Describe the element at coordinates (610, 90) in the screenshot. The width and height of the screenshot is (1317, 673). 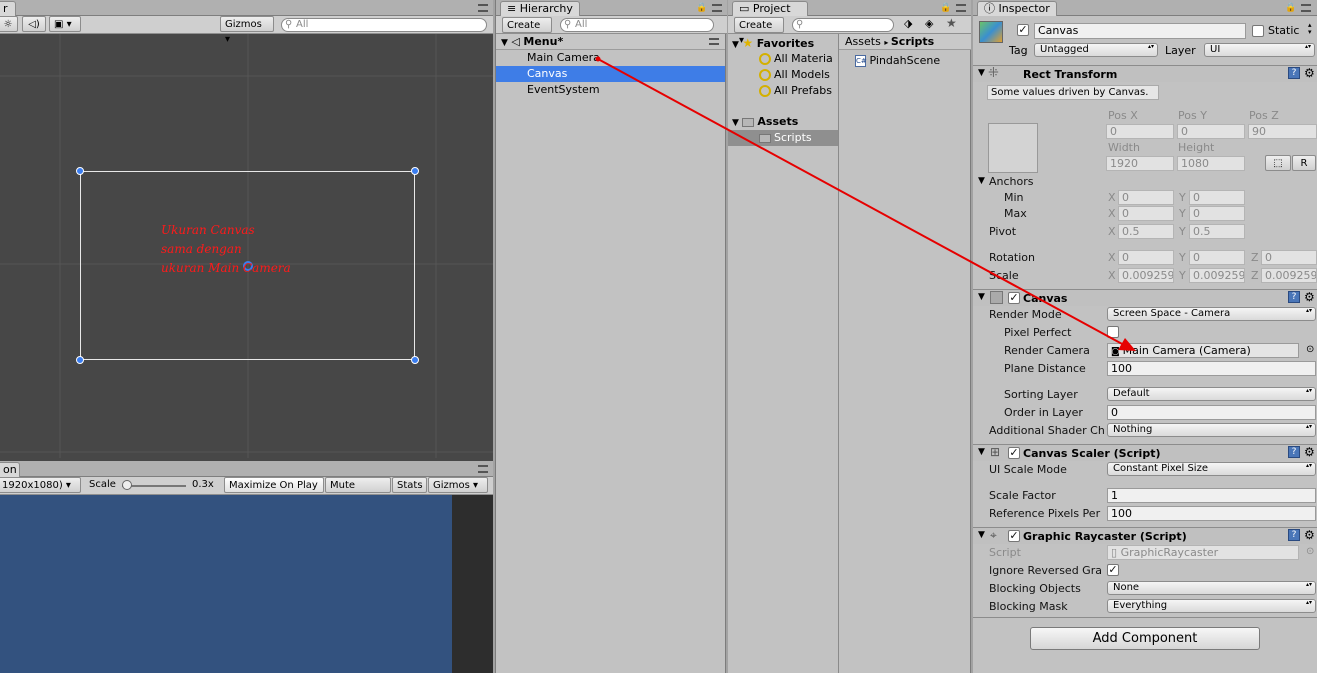
I see `hierarchy-item-eventsystem: EventSystem` at that location.